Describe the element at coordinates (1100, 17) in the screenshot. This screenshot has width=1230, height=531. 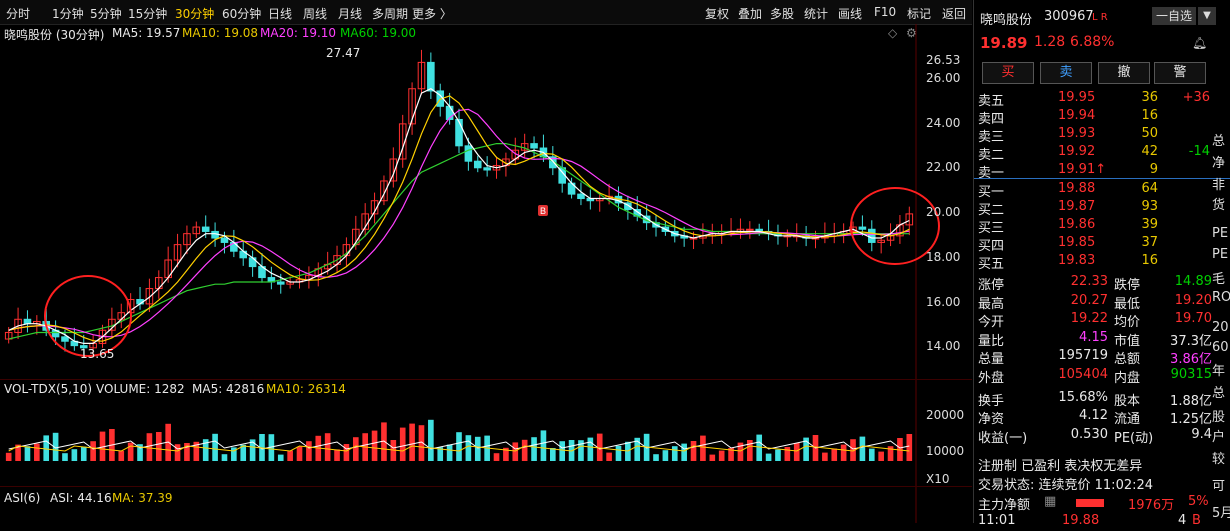
I see `lr-flags: L R` at that location.